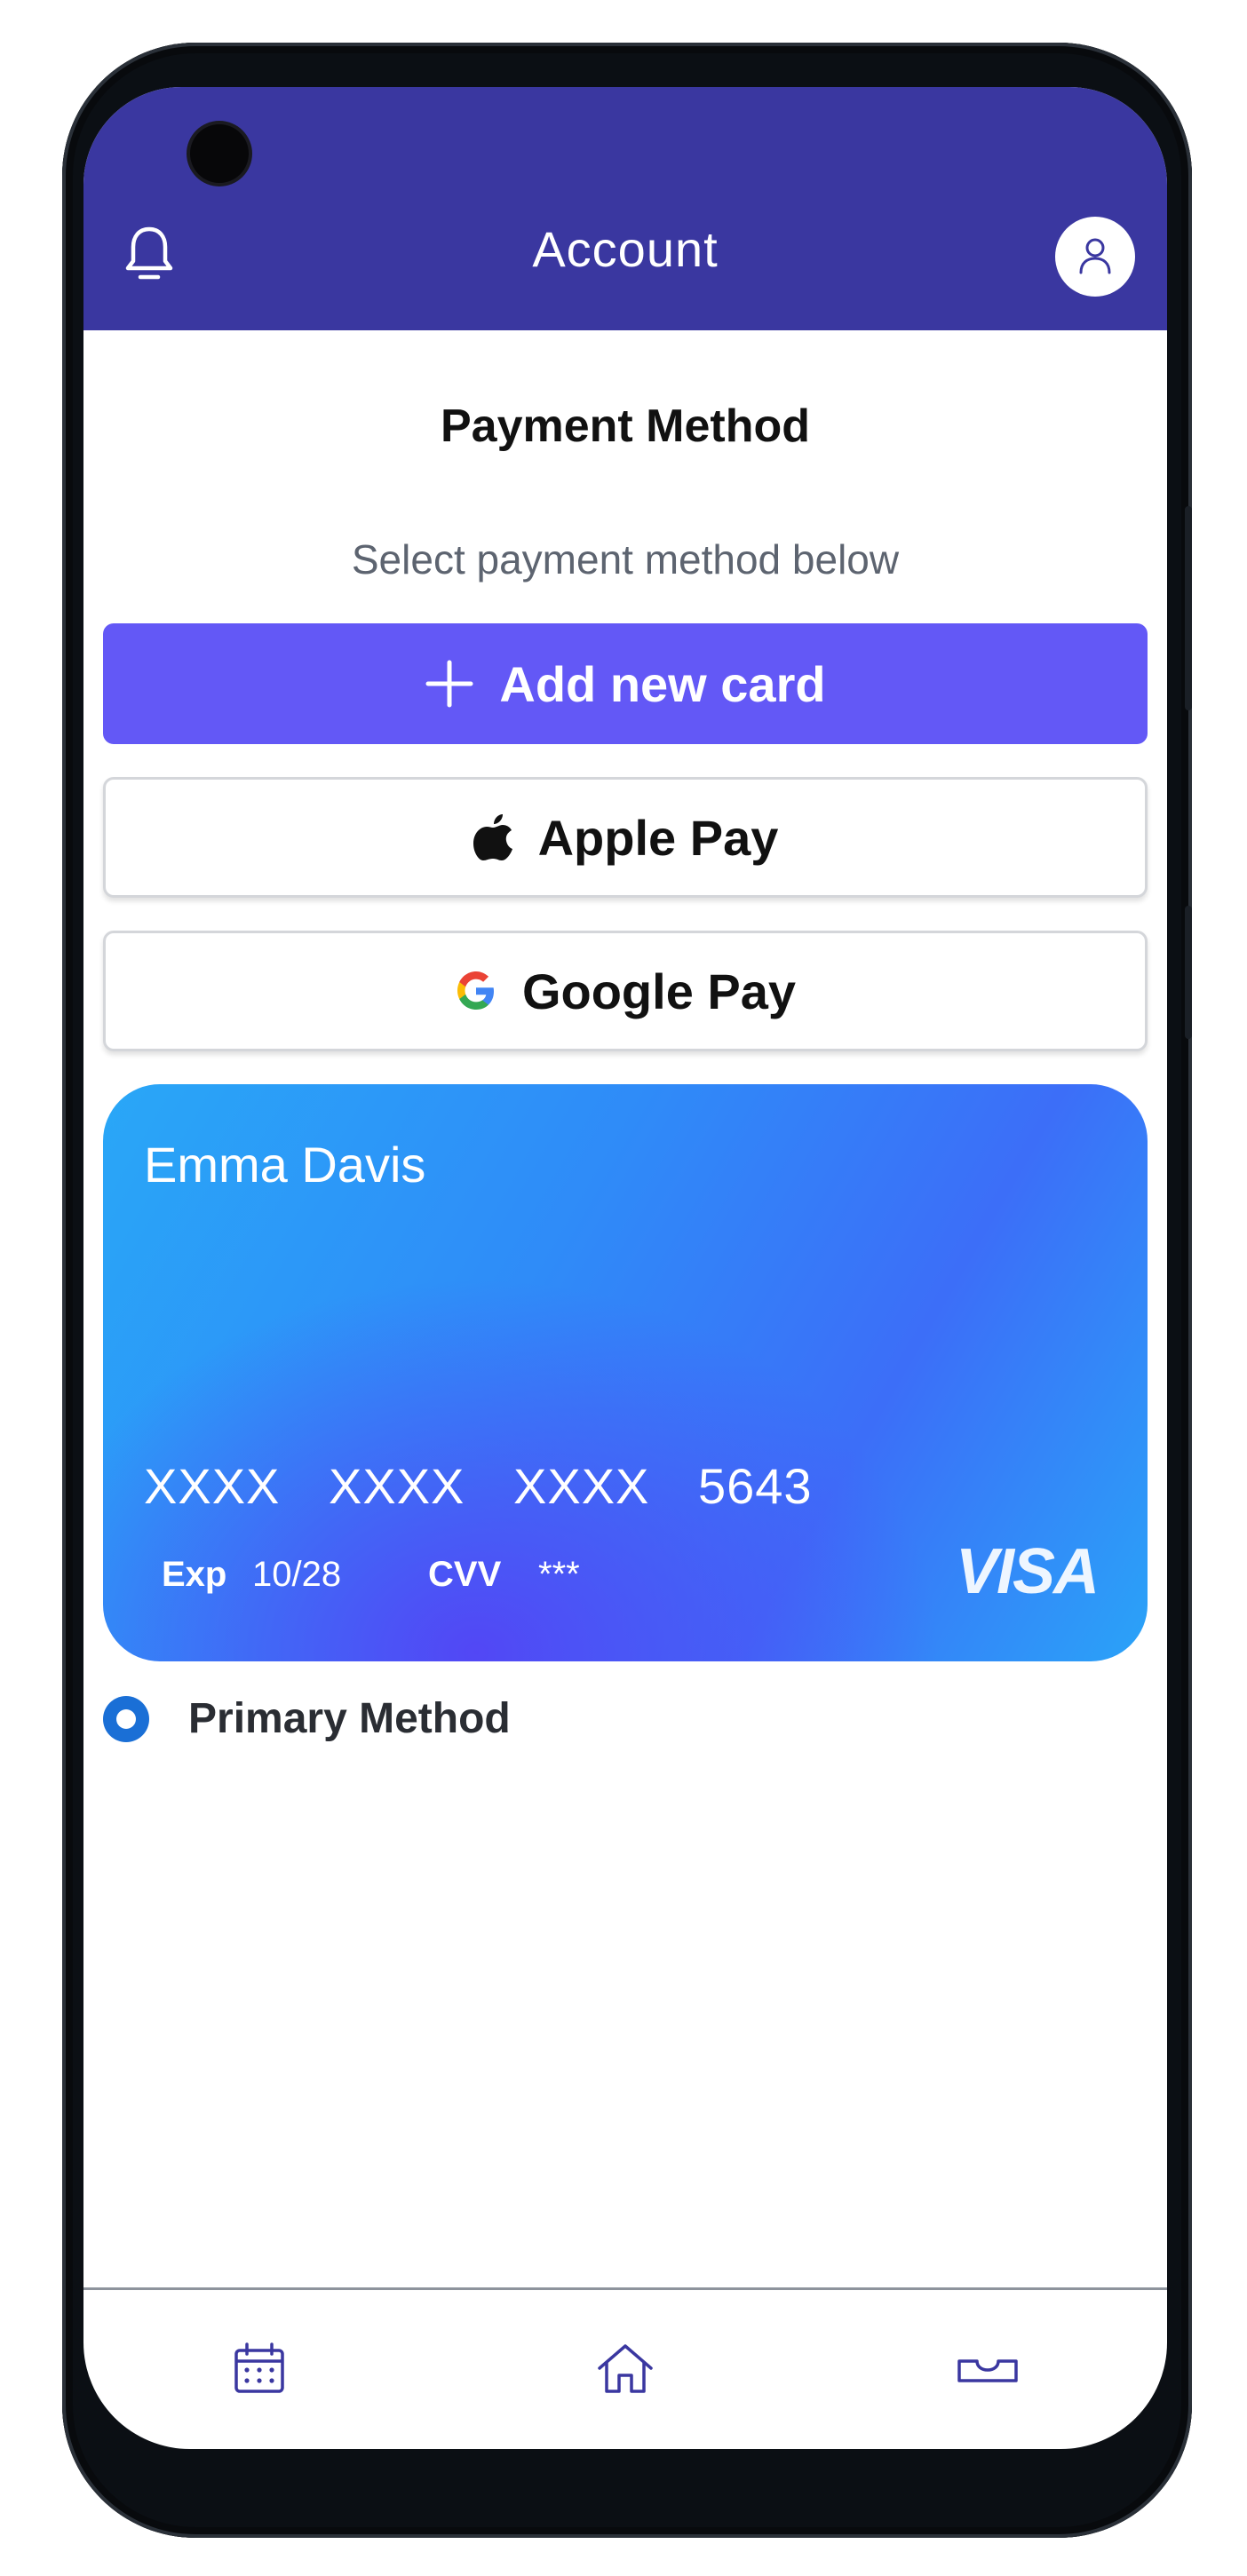  I want to click on page-title: Account, so click(625, 249).